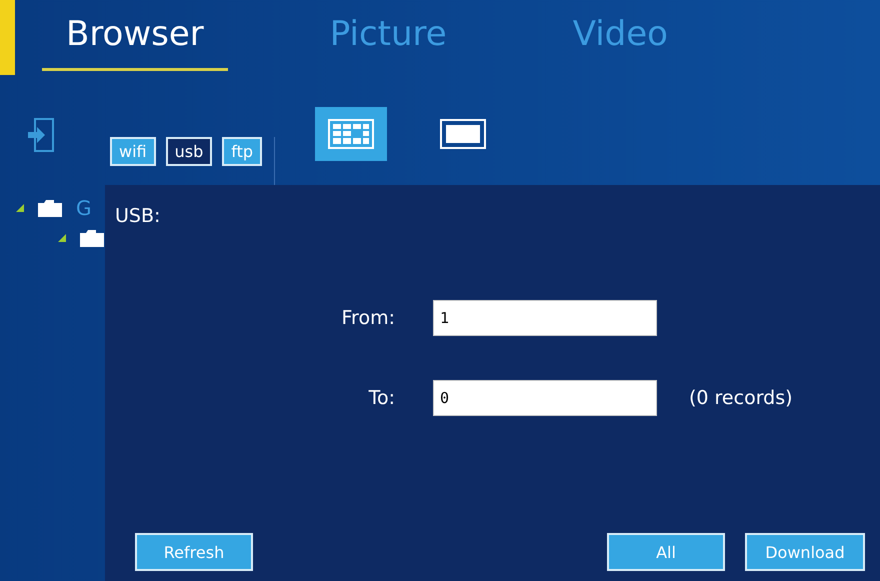 The height and width of the screenshot is (581, 880). I want to click on tab: Video, so click(620, 35).